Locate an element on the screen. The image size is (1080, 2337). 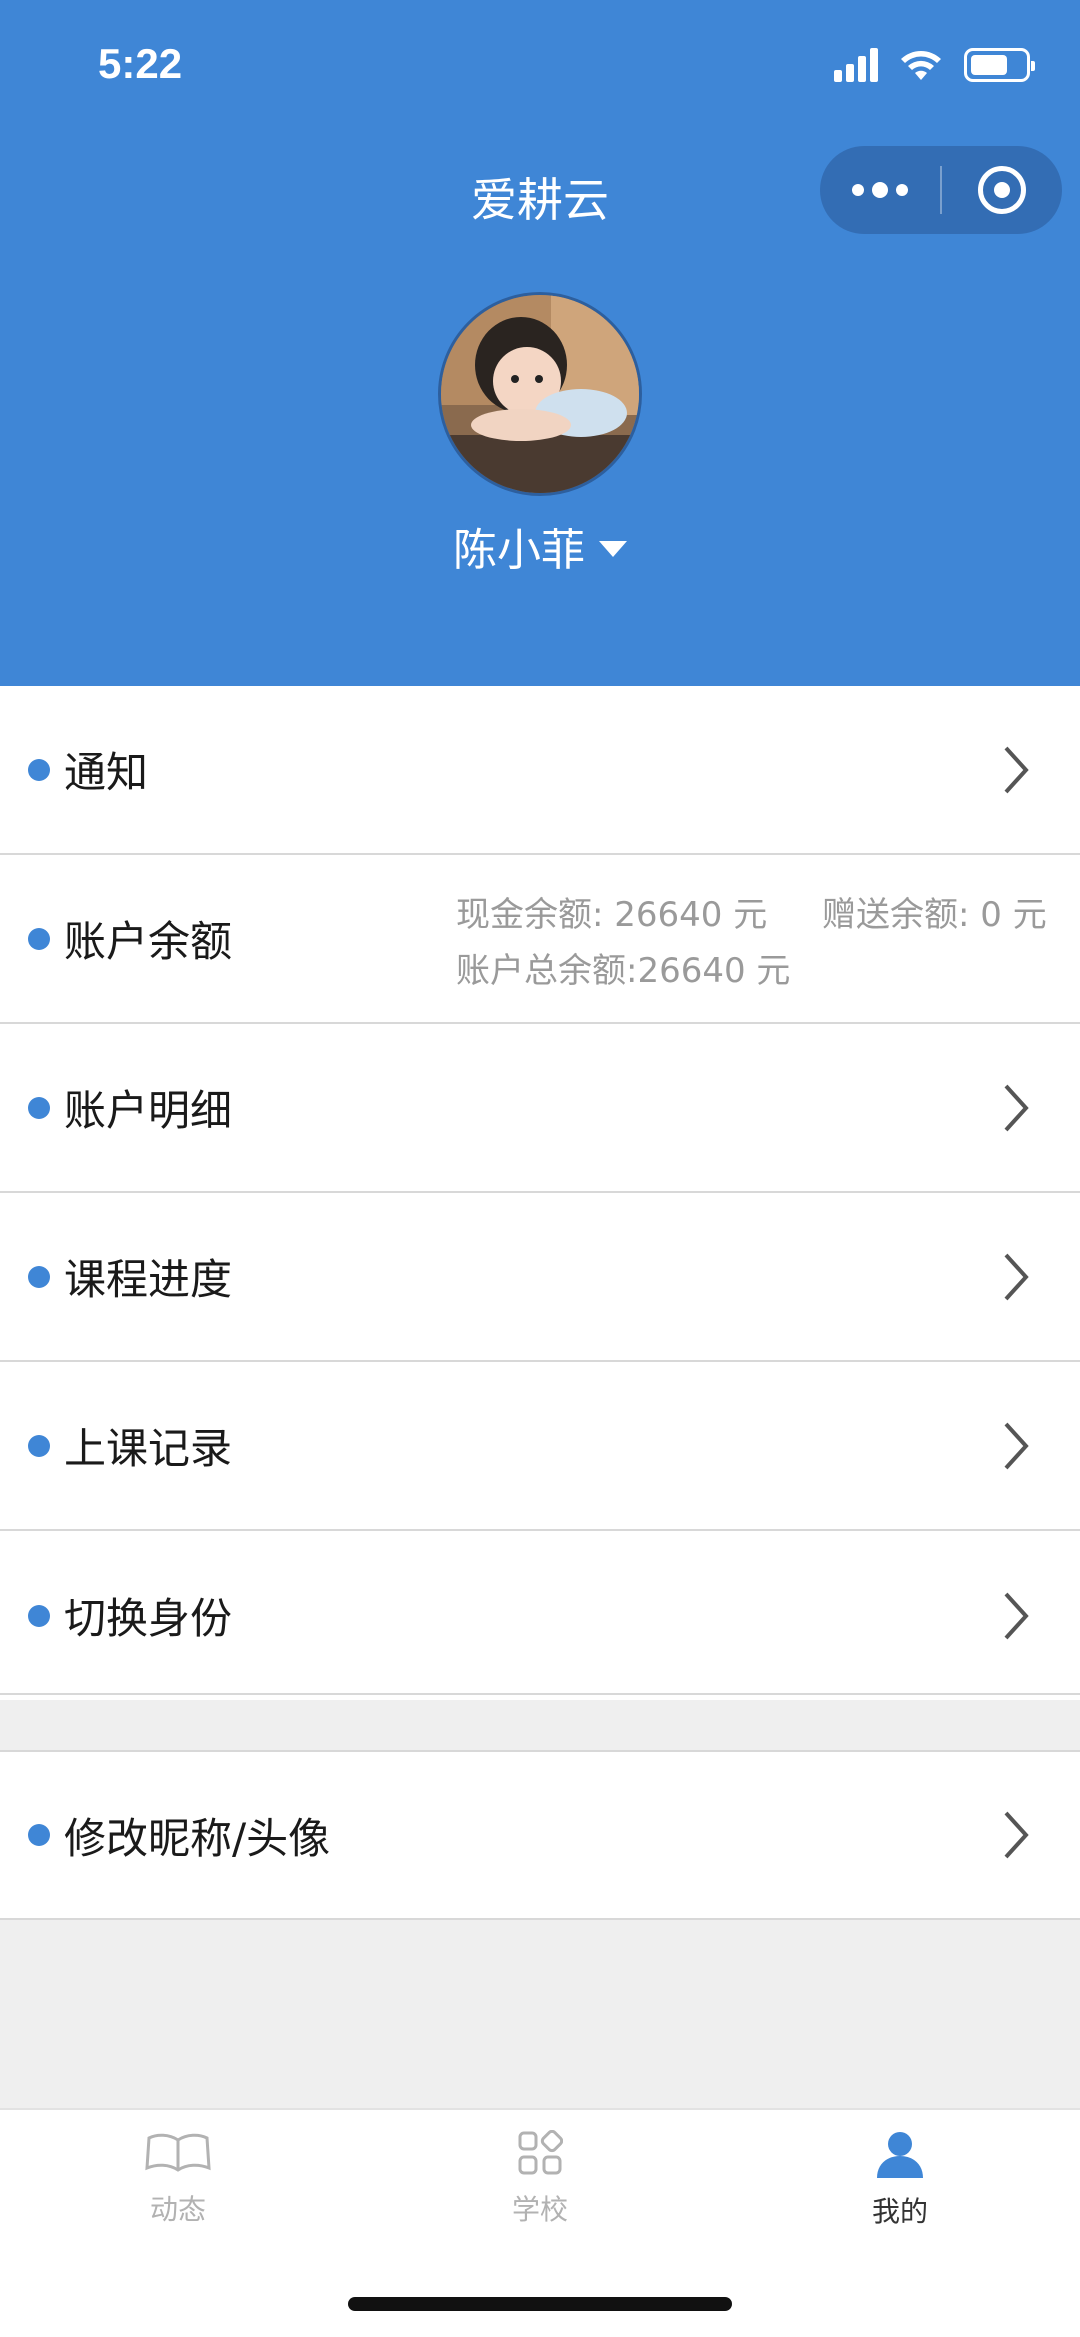
book-icon is located at coordinates (178, 2152).